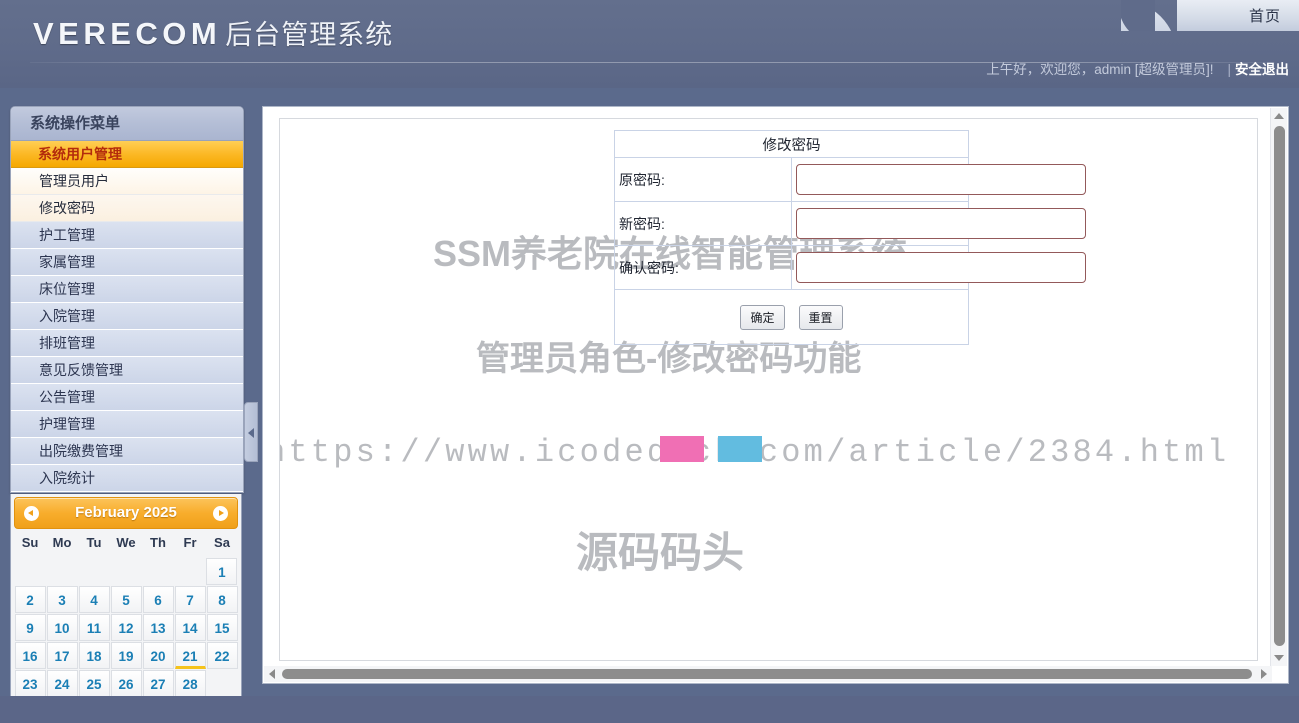 This screenshot has width=1299, height=723. I want to click on horizontal-scrollbar, so click(768, 674).